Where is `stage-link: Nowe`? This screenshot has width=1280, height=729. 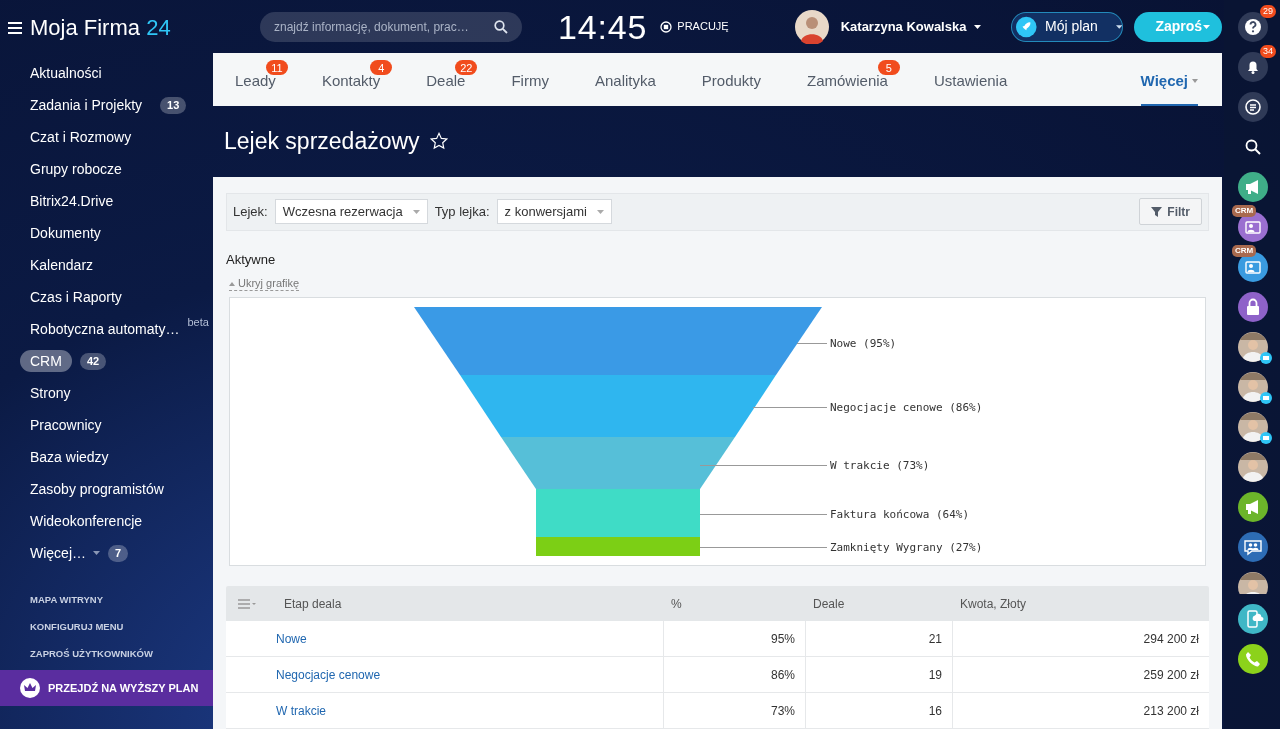 stage-link: Nowe is located at coordinates (291, 638).